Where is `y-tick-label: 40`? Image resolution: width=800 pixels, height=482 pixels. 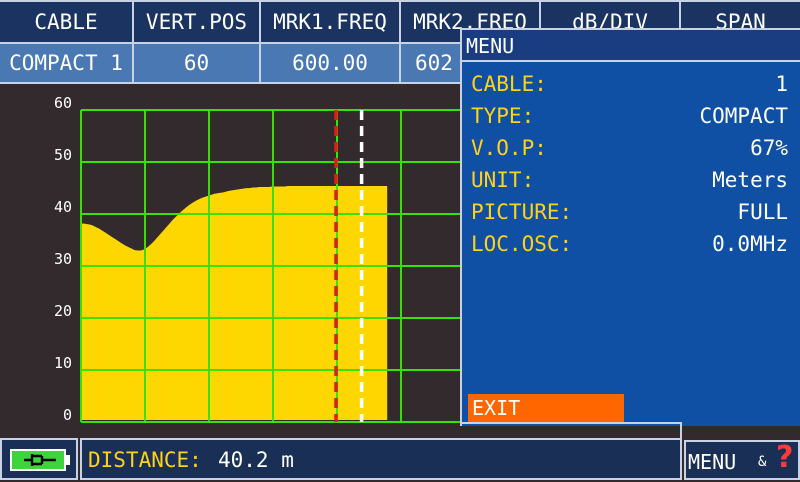
y-tick-label: 40 is located at coordinates (62, 207).